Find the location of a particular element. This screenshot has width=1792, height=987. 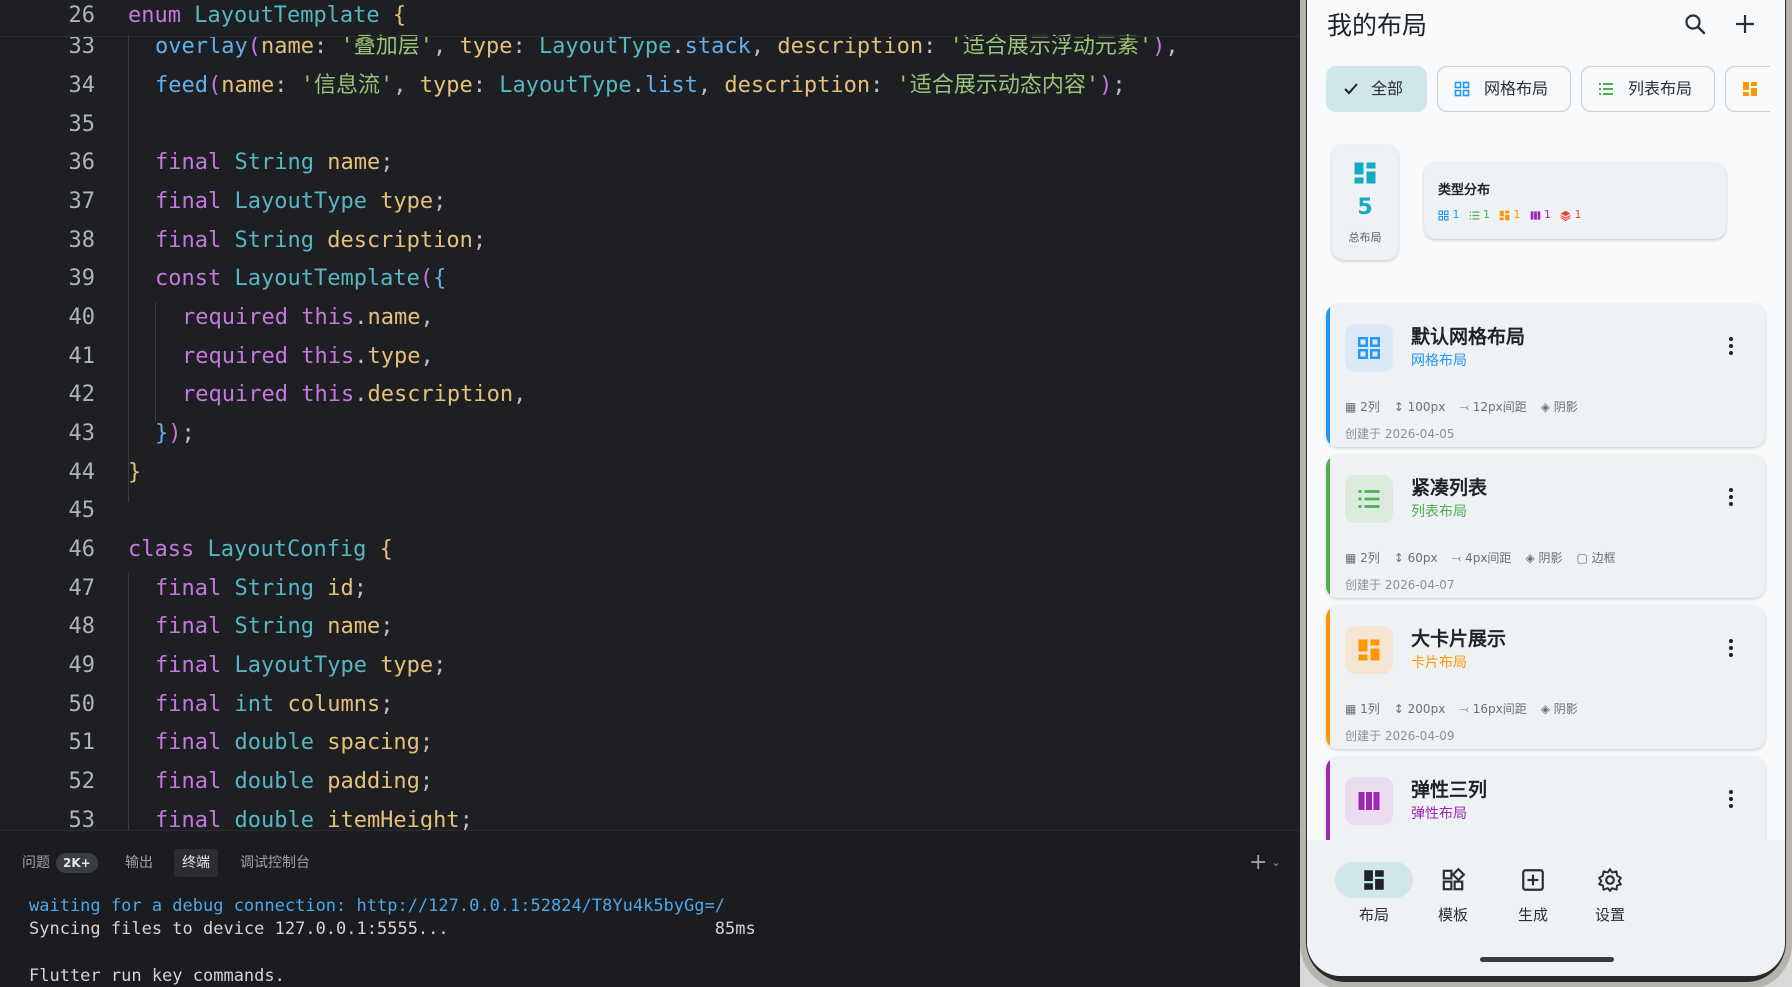

code-text: final int columns; is located at coordinates (274, 704).